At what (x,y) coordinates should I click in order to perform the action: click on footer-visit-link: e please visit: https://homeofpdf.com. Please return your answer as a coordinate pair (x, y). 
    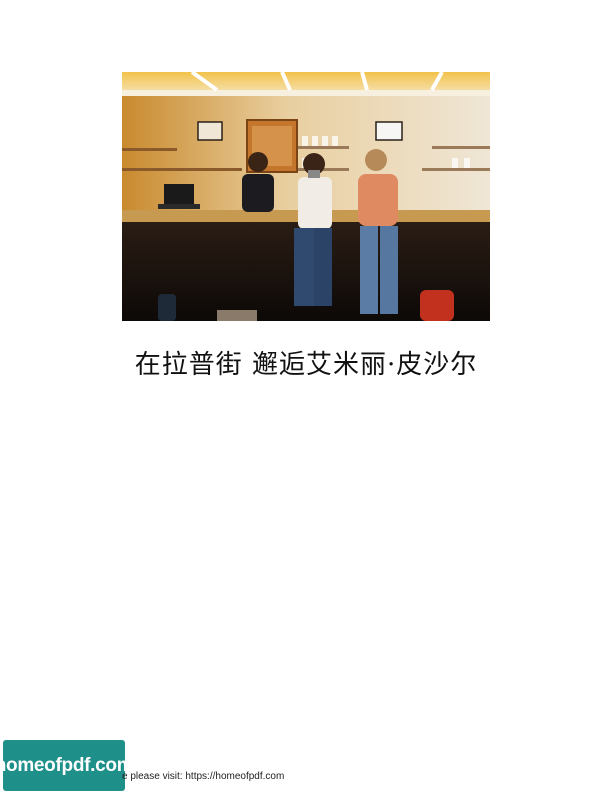
    Looking at the image, I should click on (203, 776).